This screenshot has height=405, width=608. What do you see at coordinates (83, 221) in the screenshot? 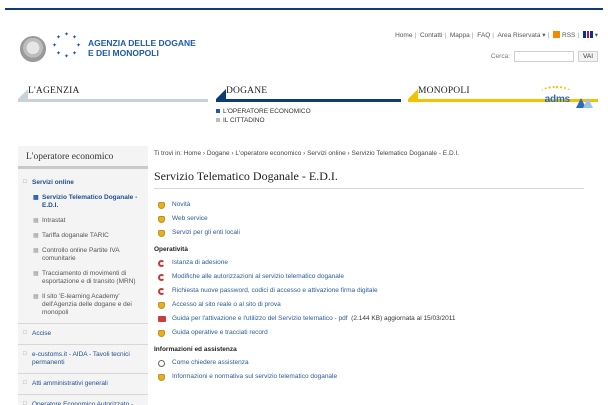
I see `sidebar-subitem-intrastat: Intrastat` at bounding box center [83, 221].